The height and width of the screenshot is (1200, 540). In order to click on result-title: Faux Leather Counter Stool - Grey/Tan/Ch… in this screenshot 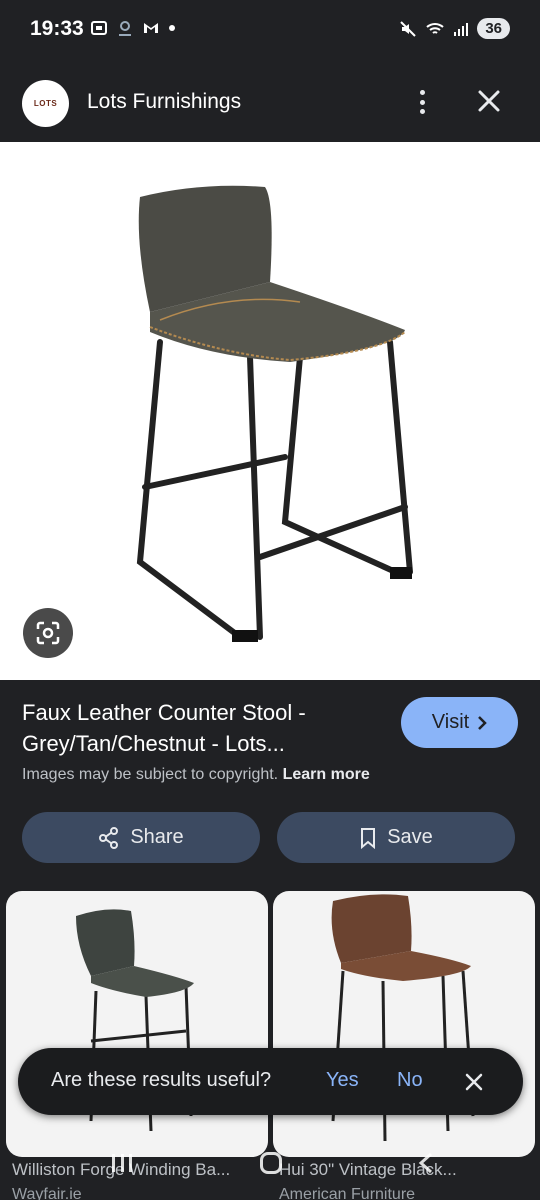, I will do `click(202, 728)`.